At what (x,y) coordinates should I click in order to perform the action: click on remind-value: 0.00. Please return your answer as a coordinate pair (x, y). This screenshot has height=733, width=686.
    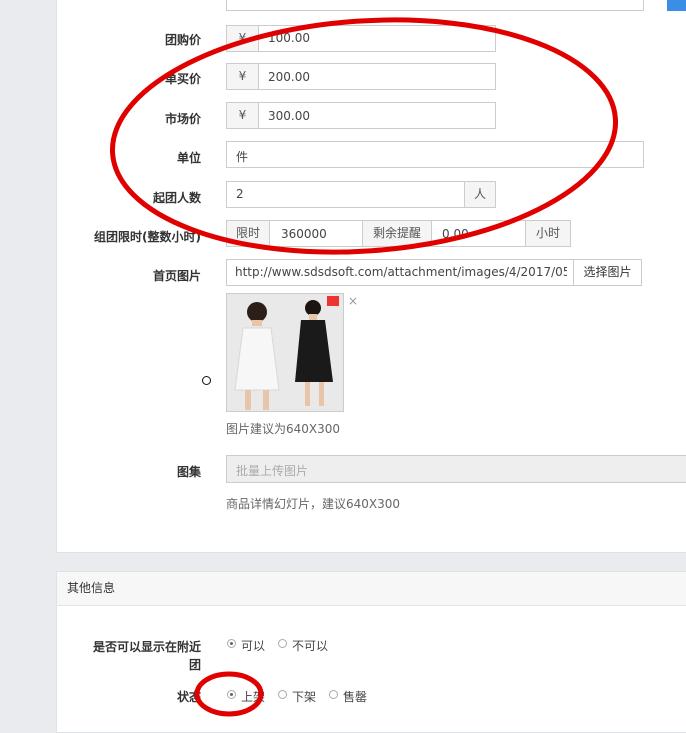
    Looking at the image, I should click on (455, 234).